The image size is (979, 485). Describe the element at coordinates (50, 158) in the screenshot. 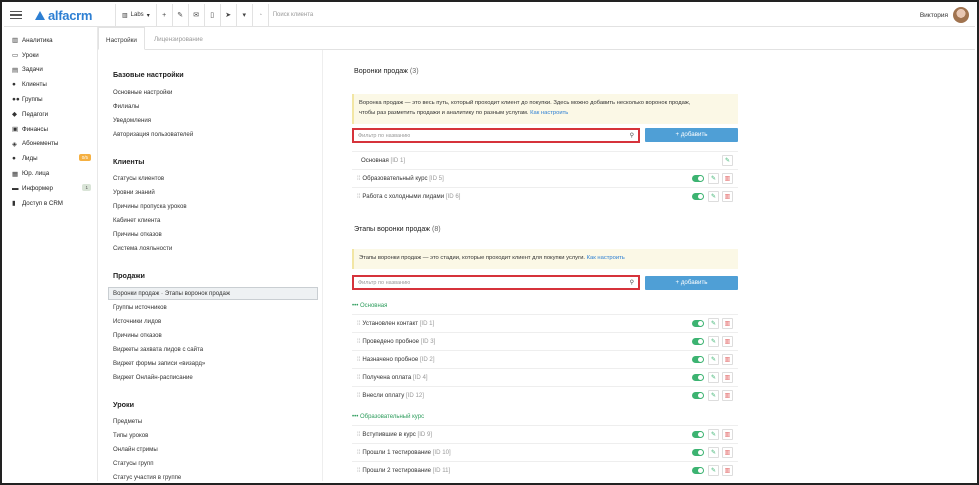

I see `sidebar-item: ● Лиды 0/5` at that location.